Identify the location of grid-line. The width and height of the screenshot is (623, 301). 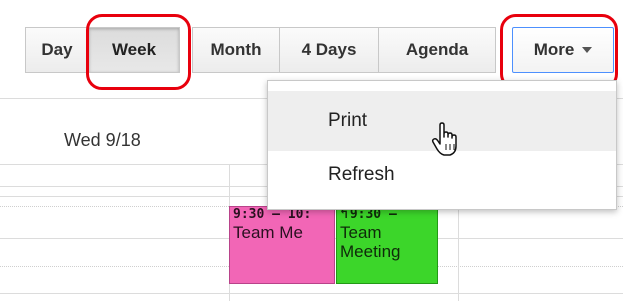
(311, 293).